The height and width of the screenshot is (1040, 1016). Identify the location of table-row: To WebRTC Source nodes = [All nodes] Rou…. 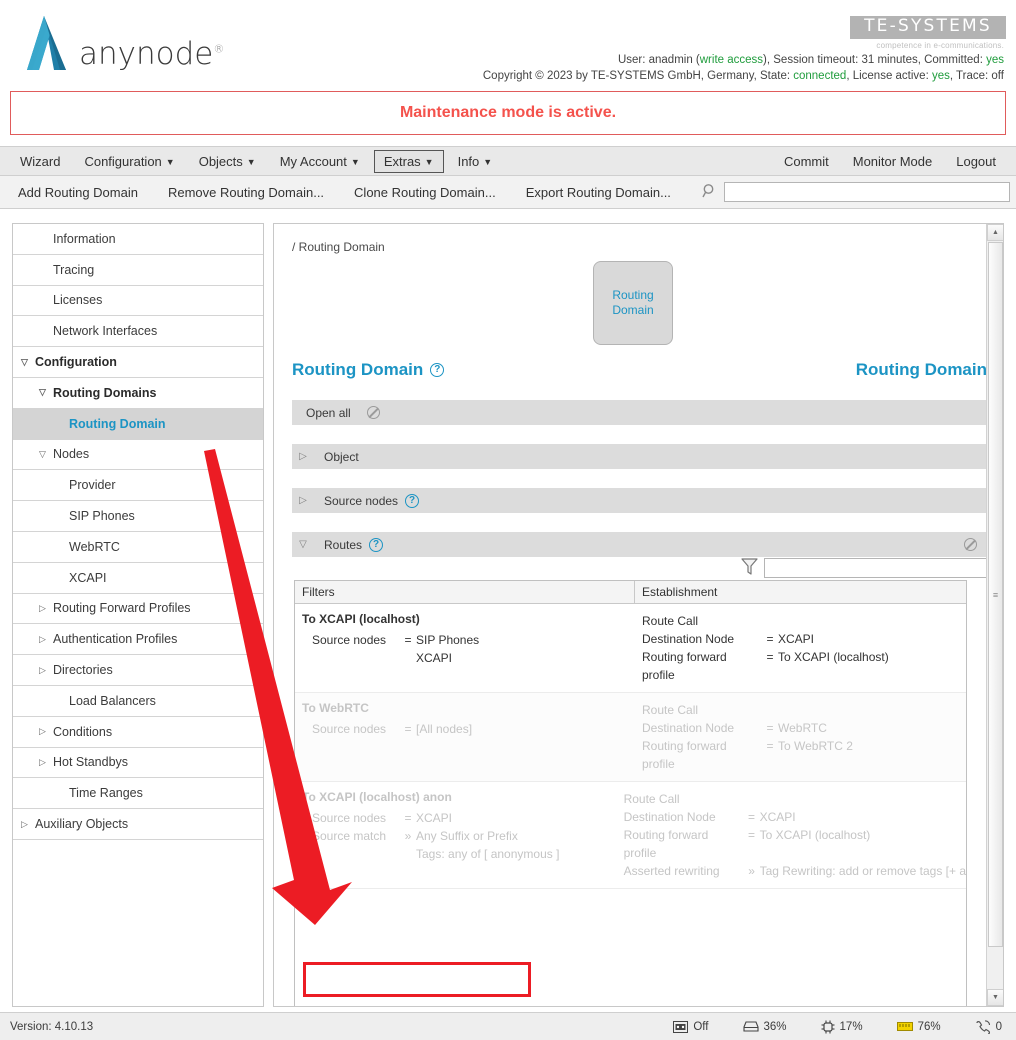
(630, 737).